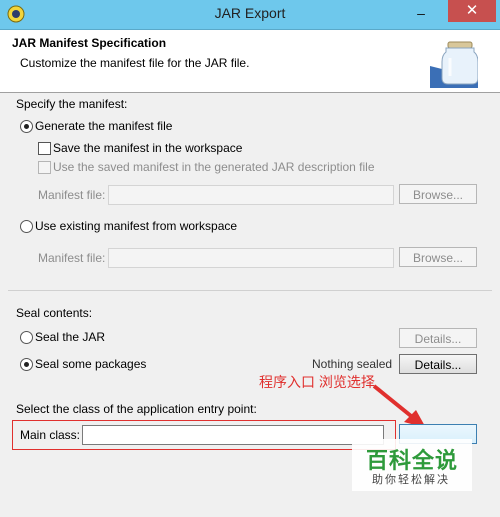 The width and height of the screenshot is (500, 517). What do you see at coordinates (26, 337) in the screenshot?
I see `seal-jar-radio` at bounding box center [26, 337].